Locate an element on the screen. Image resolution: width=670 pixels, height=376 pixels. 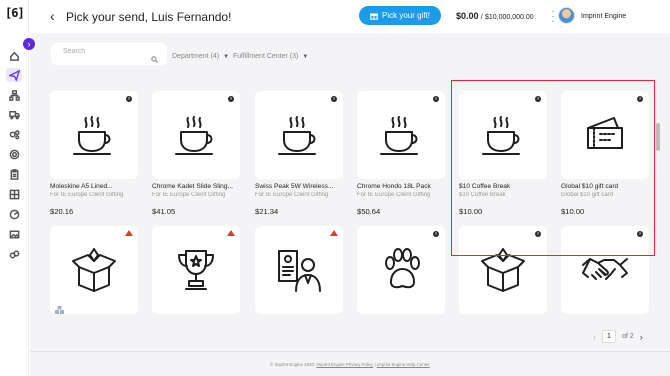
page-number-input: 1 is located at coordinates (609, 336).